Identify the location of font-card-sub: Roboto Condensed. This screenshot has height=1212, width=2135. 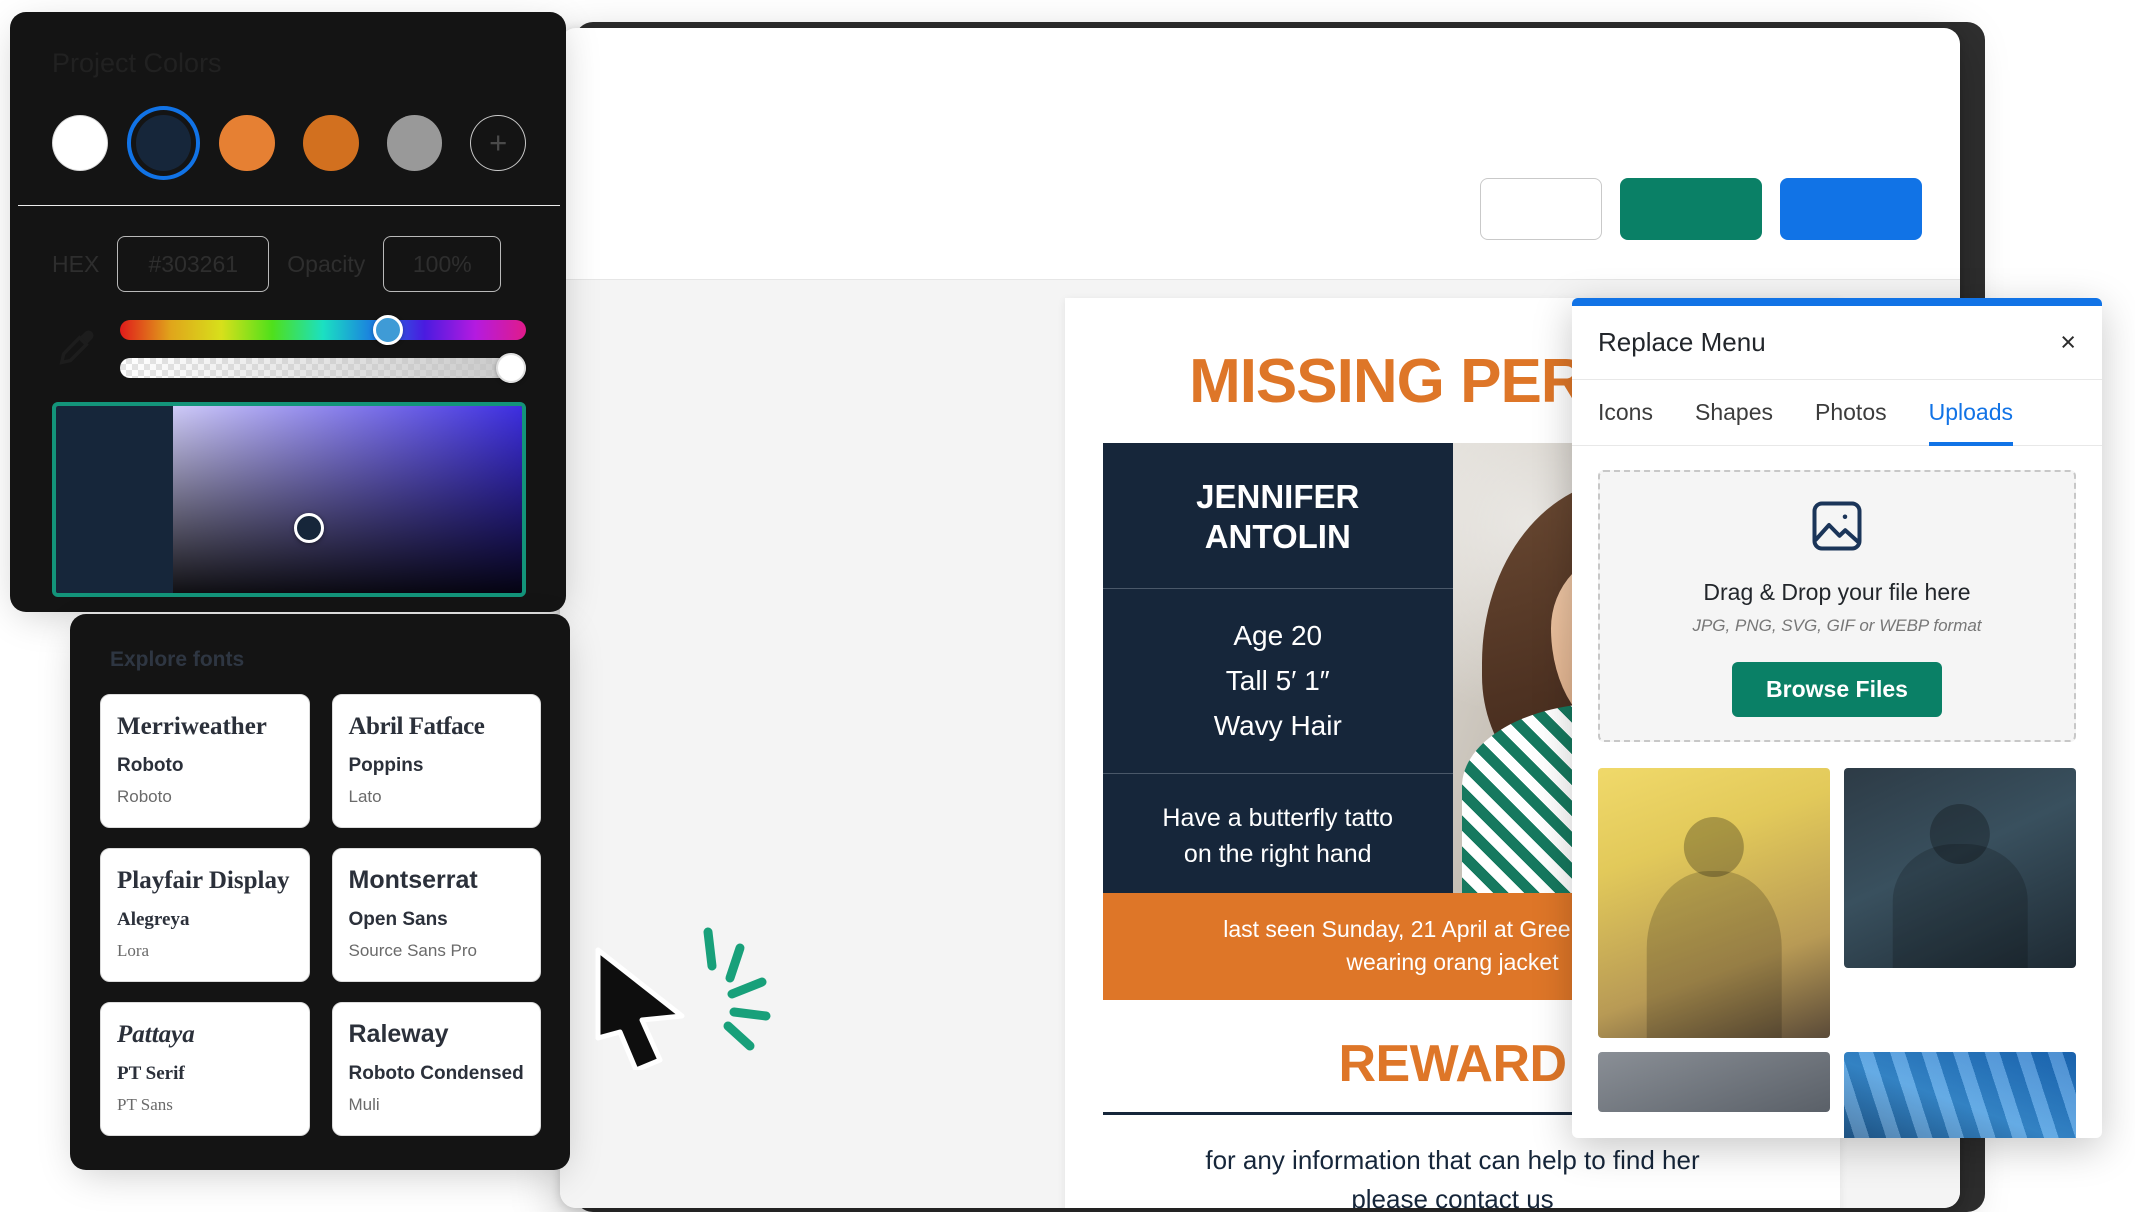
(436, 1073).